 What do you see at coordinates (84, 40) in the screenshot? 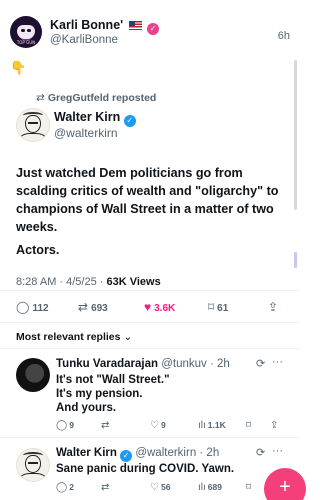
I see `author-handle: @KarliBonne` at bounding box center [84, 40].